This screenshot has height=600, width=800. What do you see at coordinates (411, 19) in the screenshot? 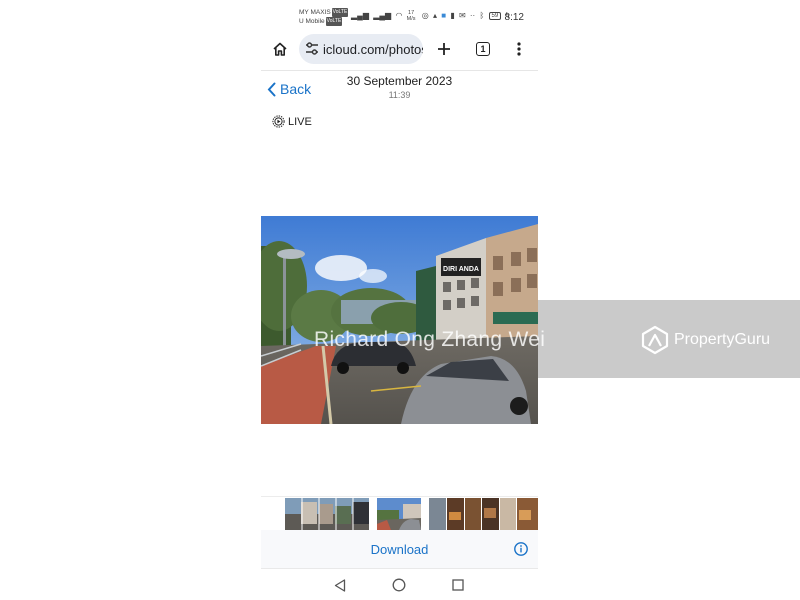
I see `speed-unit: M/s` at bounding box center [411, 19].